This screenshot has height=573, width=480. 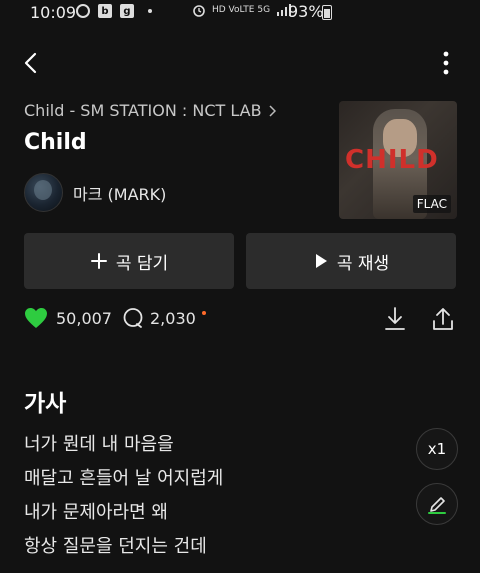 What do you see at coordinates (327, 12) in the screenshot?
I see `battery-icon` at bounding box center [327, 12].